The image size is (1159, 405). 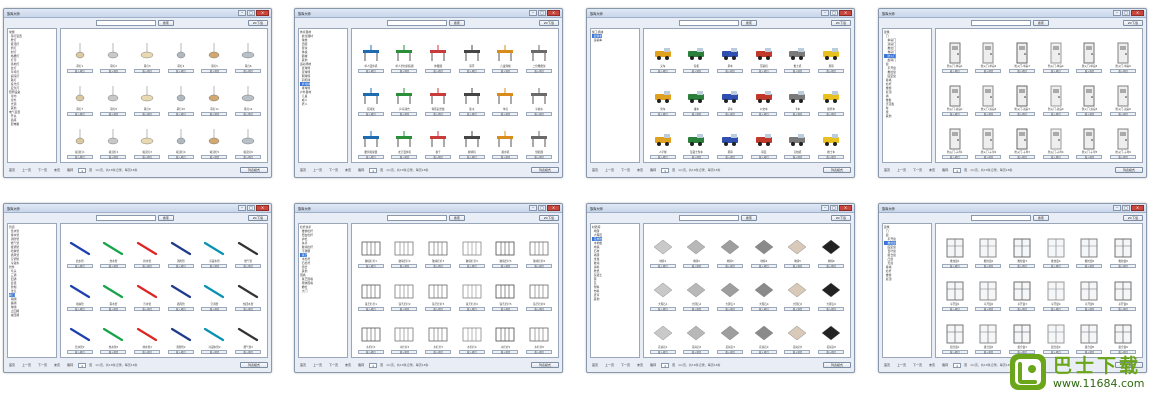 I want to click on family-card: 防火门-子母6 载入项目, so click(x=1123, y=138).